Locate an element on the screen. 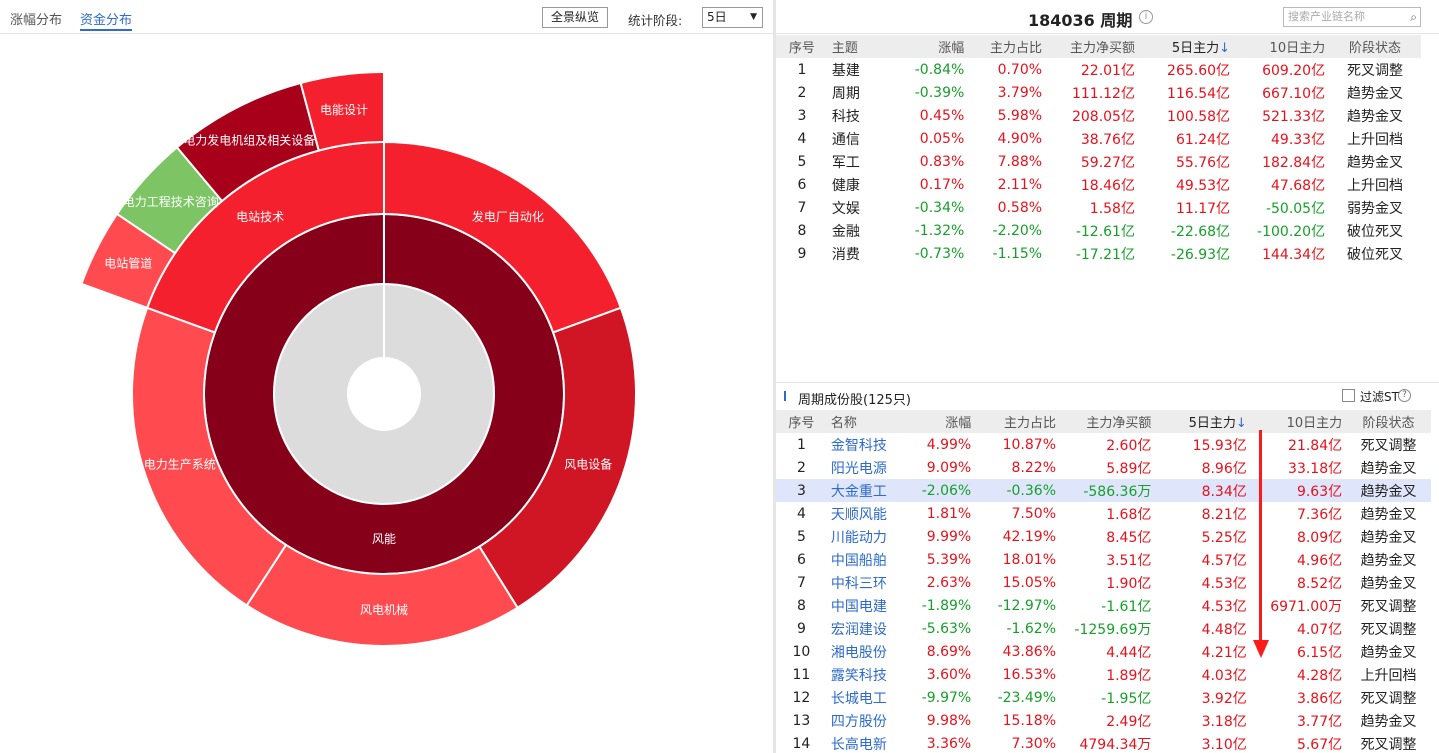  stat-period-select: 5日 ▼ is located at coordinates (732, 17).